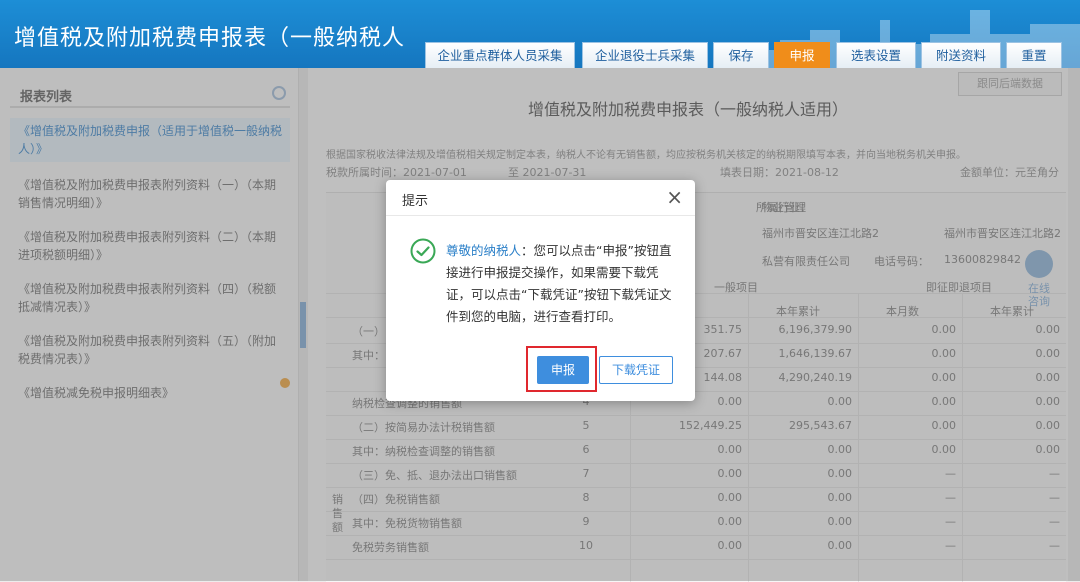 This screenshot has height=582, width=1080. I want to click on check-circle-icon, so click(423, 251).